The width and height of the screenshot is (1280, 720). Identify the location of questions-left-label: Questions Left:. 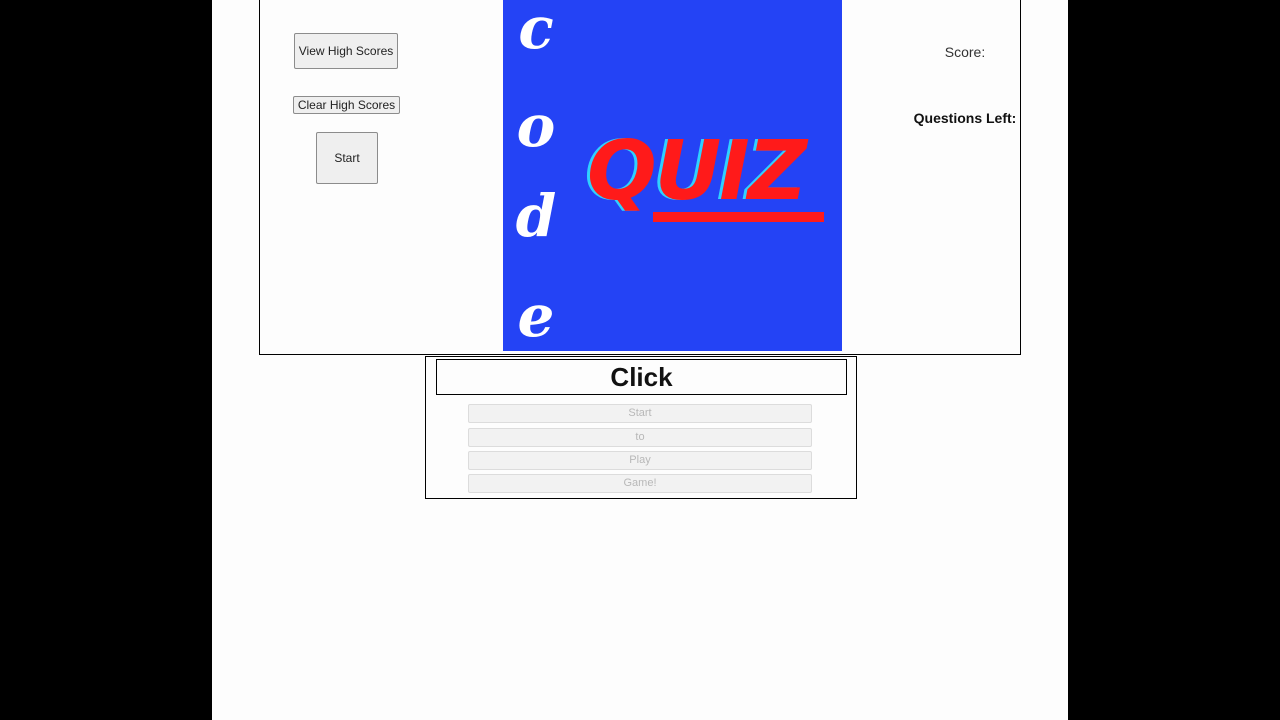
(965, 118).